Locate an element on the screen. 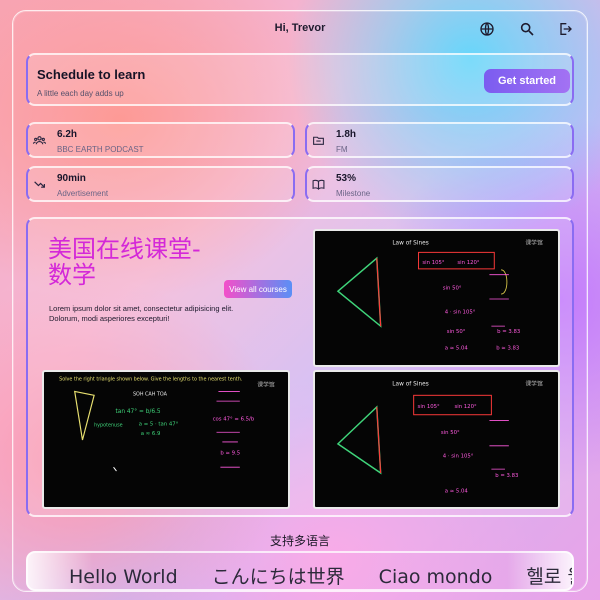 The image size is (600, 600). svg-text: a ≈ 6.9 is located at coordinates (151, 434).